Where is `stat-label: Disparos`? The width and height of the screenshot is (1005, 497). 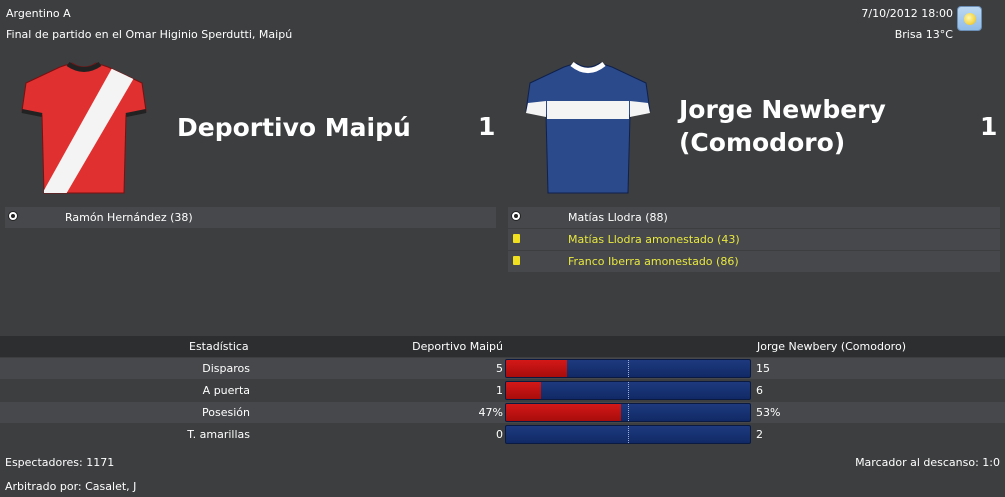
stat-label: Disparos is located at coordinates (226, 368).